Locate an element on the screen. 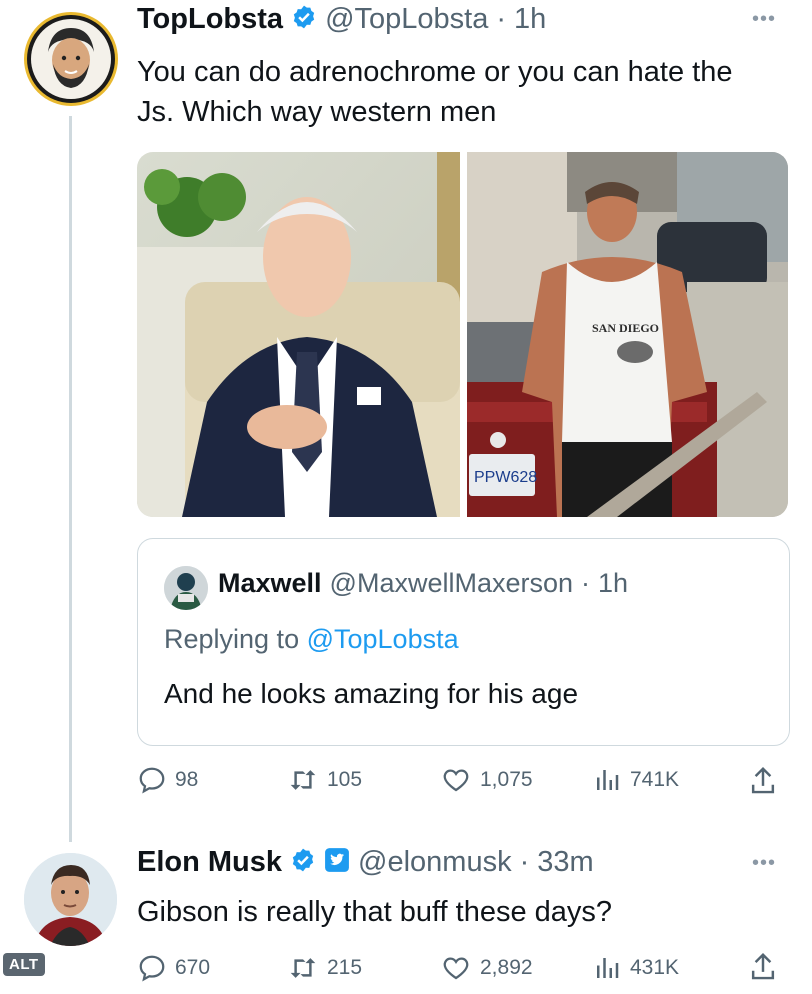  tweet1-reply-button: 98 is located at coordinates (167, 780).